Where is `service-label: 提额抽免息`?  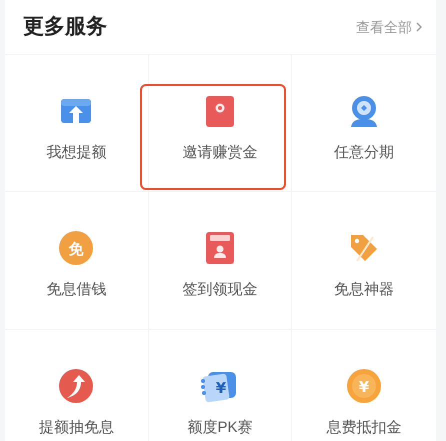
service-label: 提额抽免息 is located at coordinates (76, 428).